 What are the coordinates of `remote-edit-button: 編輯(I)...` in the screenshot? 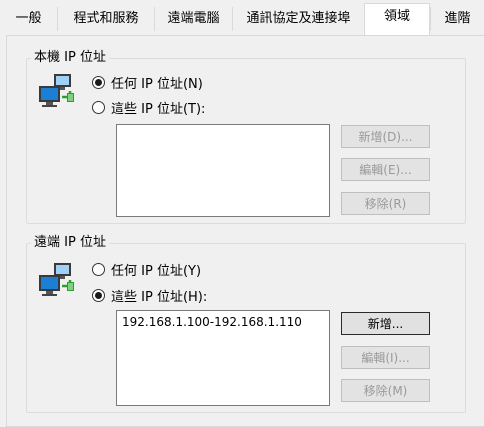 It's located at (385, 357).